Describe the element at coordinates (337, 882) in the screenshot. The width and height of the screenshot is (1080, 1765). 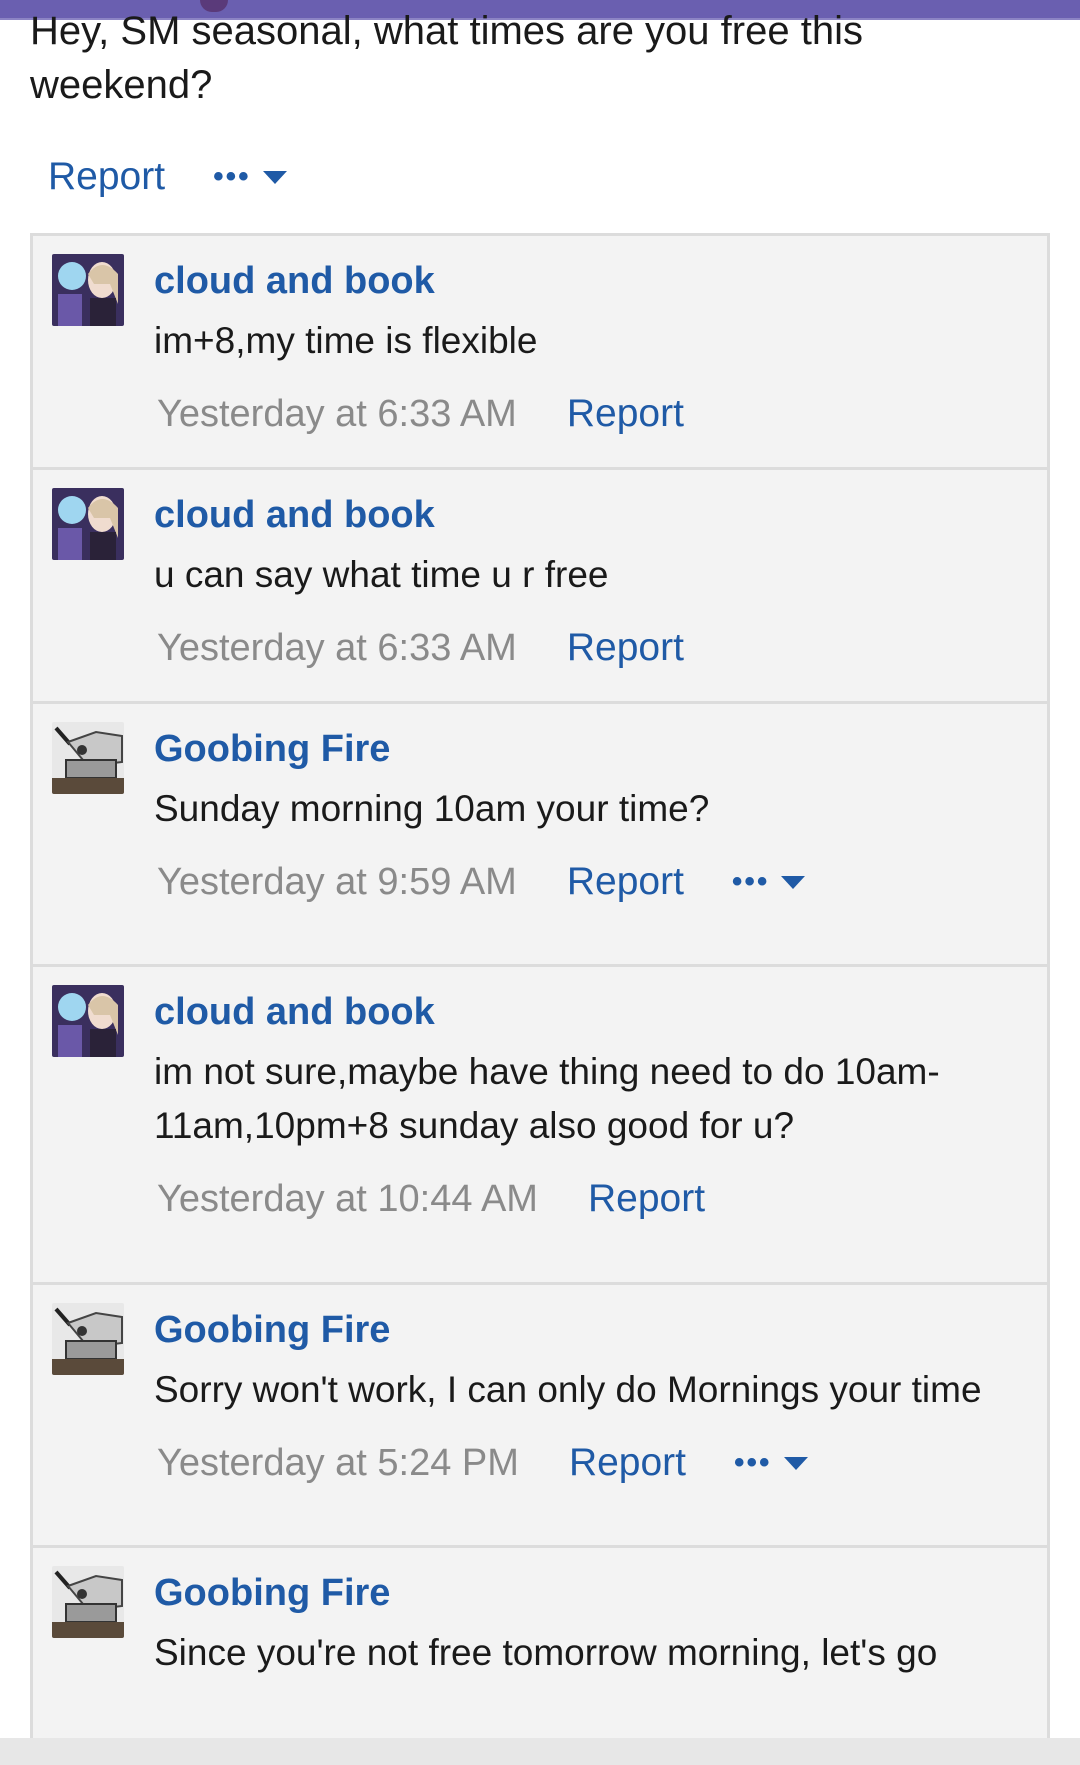
I see `reply-timestamp: Yesterday at 9:59 AM` at that location.